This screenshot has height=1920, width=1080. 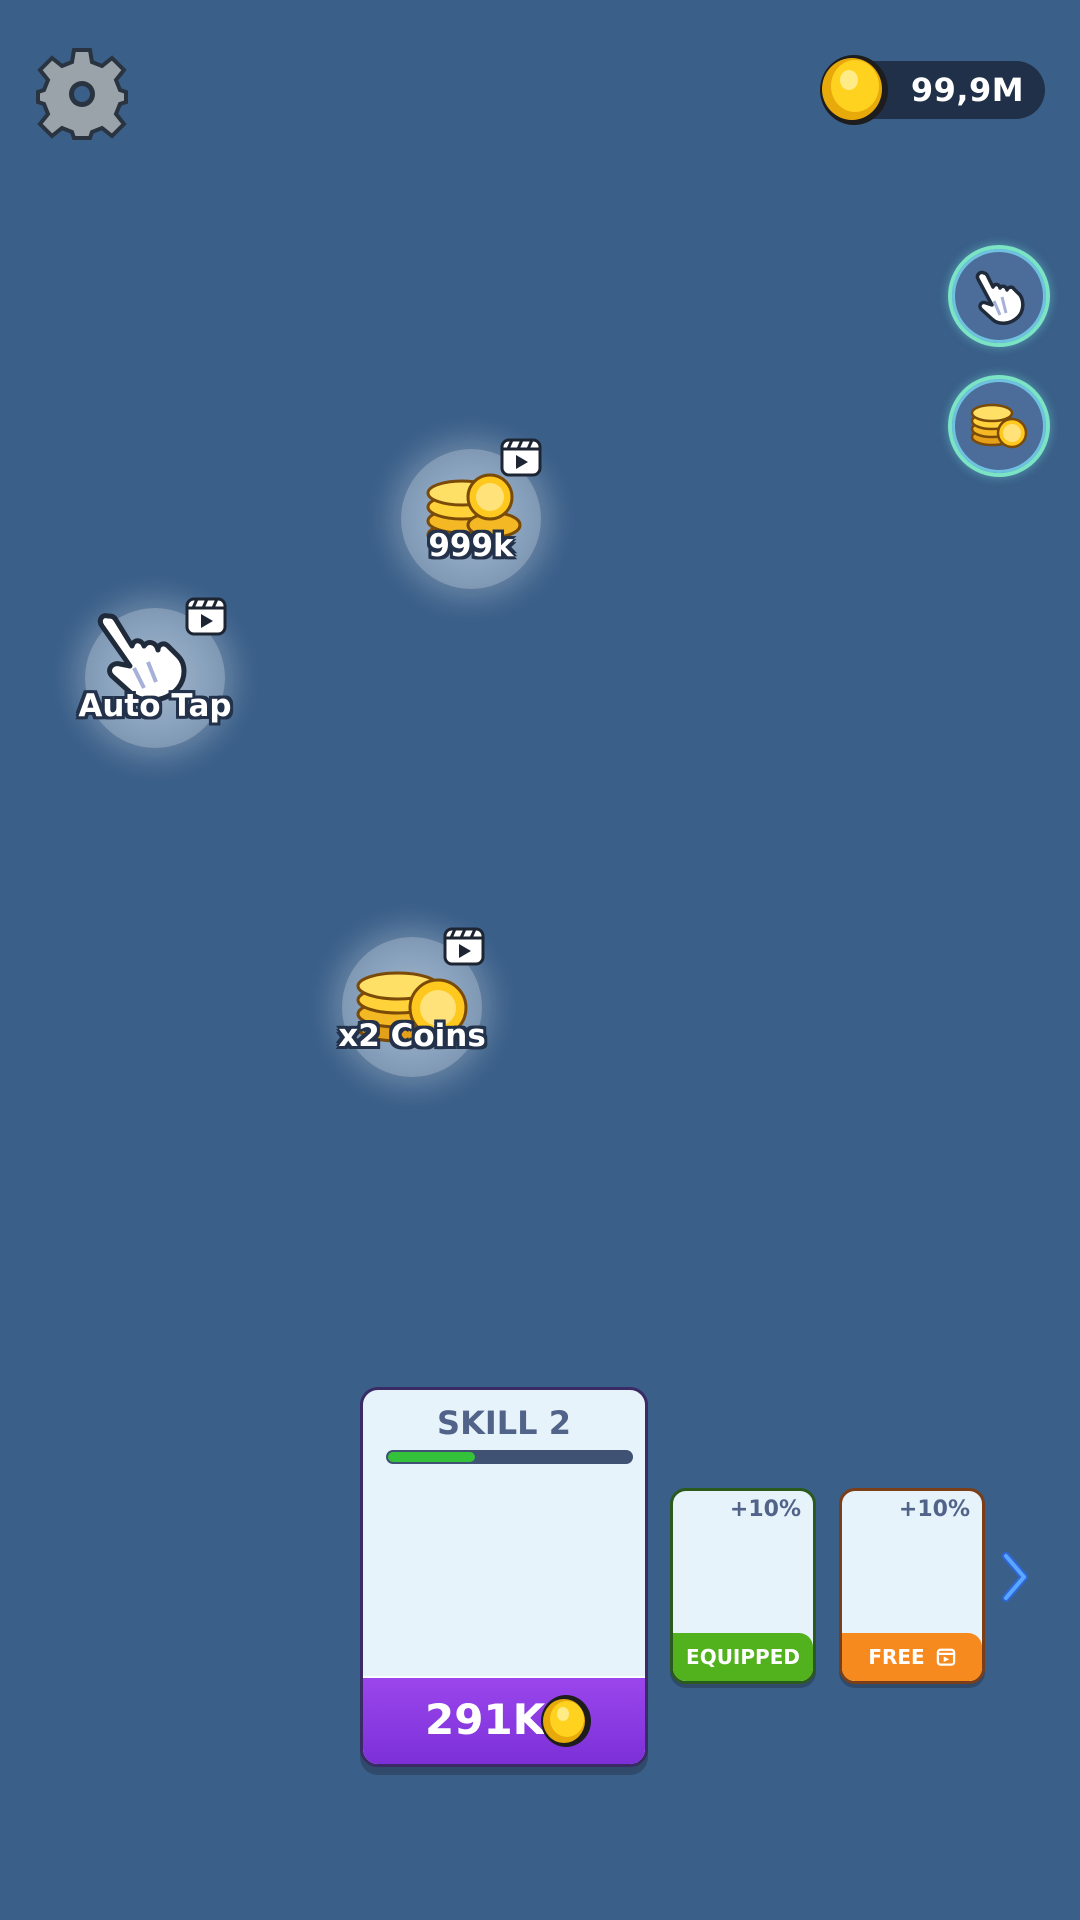 What do you see at coordinates (896, 1657) in the screenshot?
I see `free-label: FREE` at bounding box center [896, 1657].